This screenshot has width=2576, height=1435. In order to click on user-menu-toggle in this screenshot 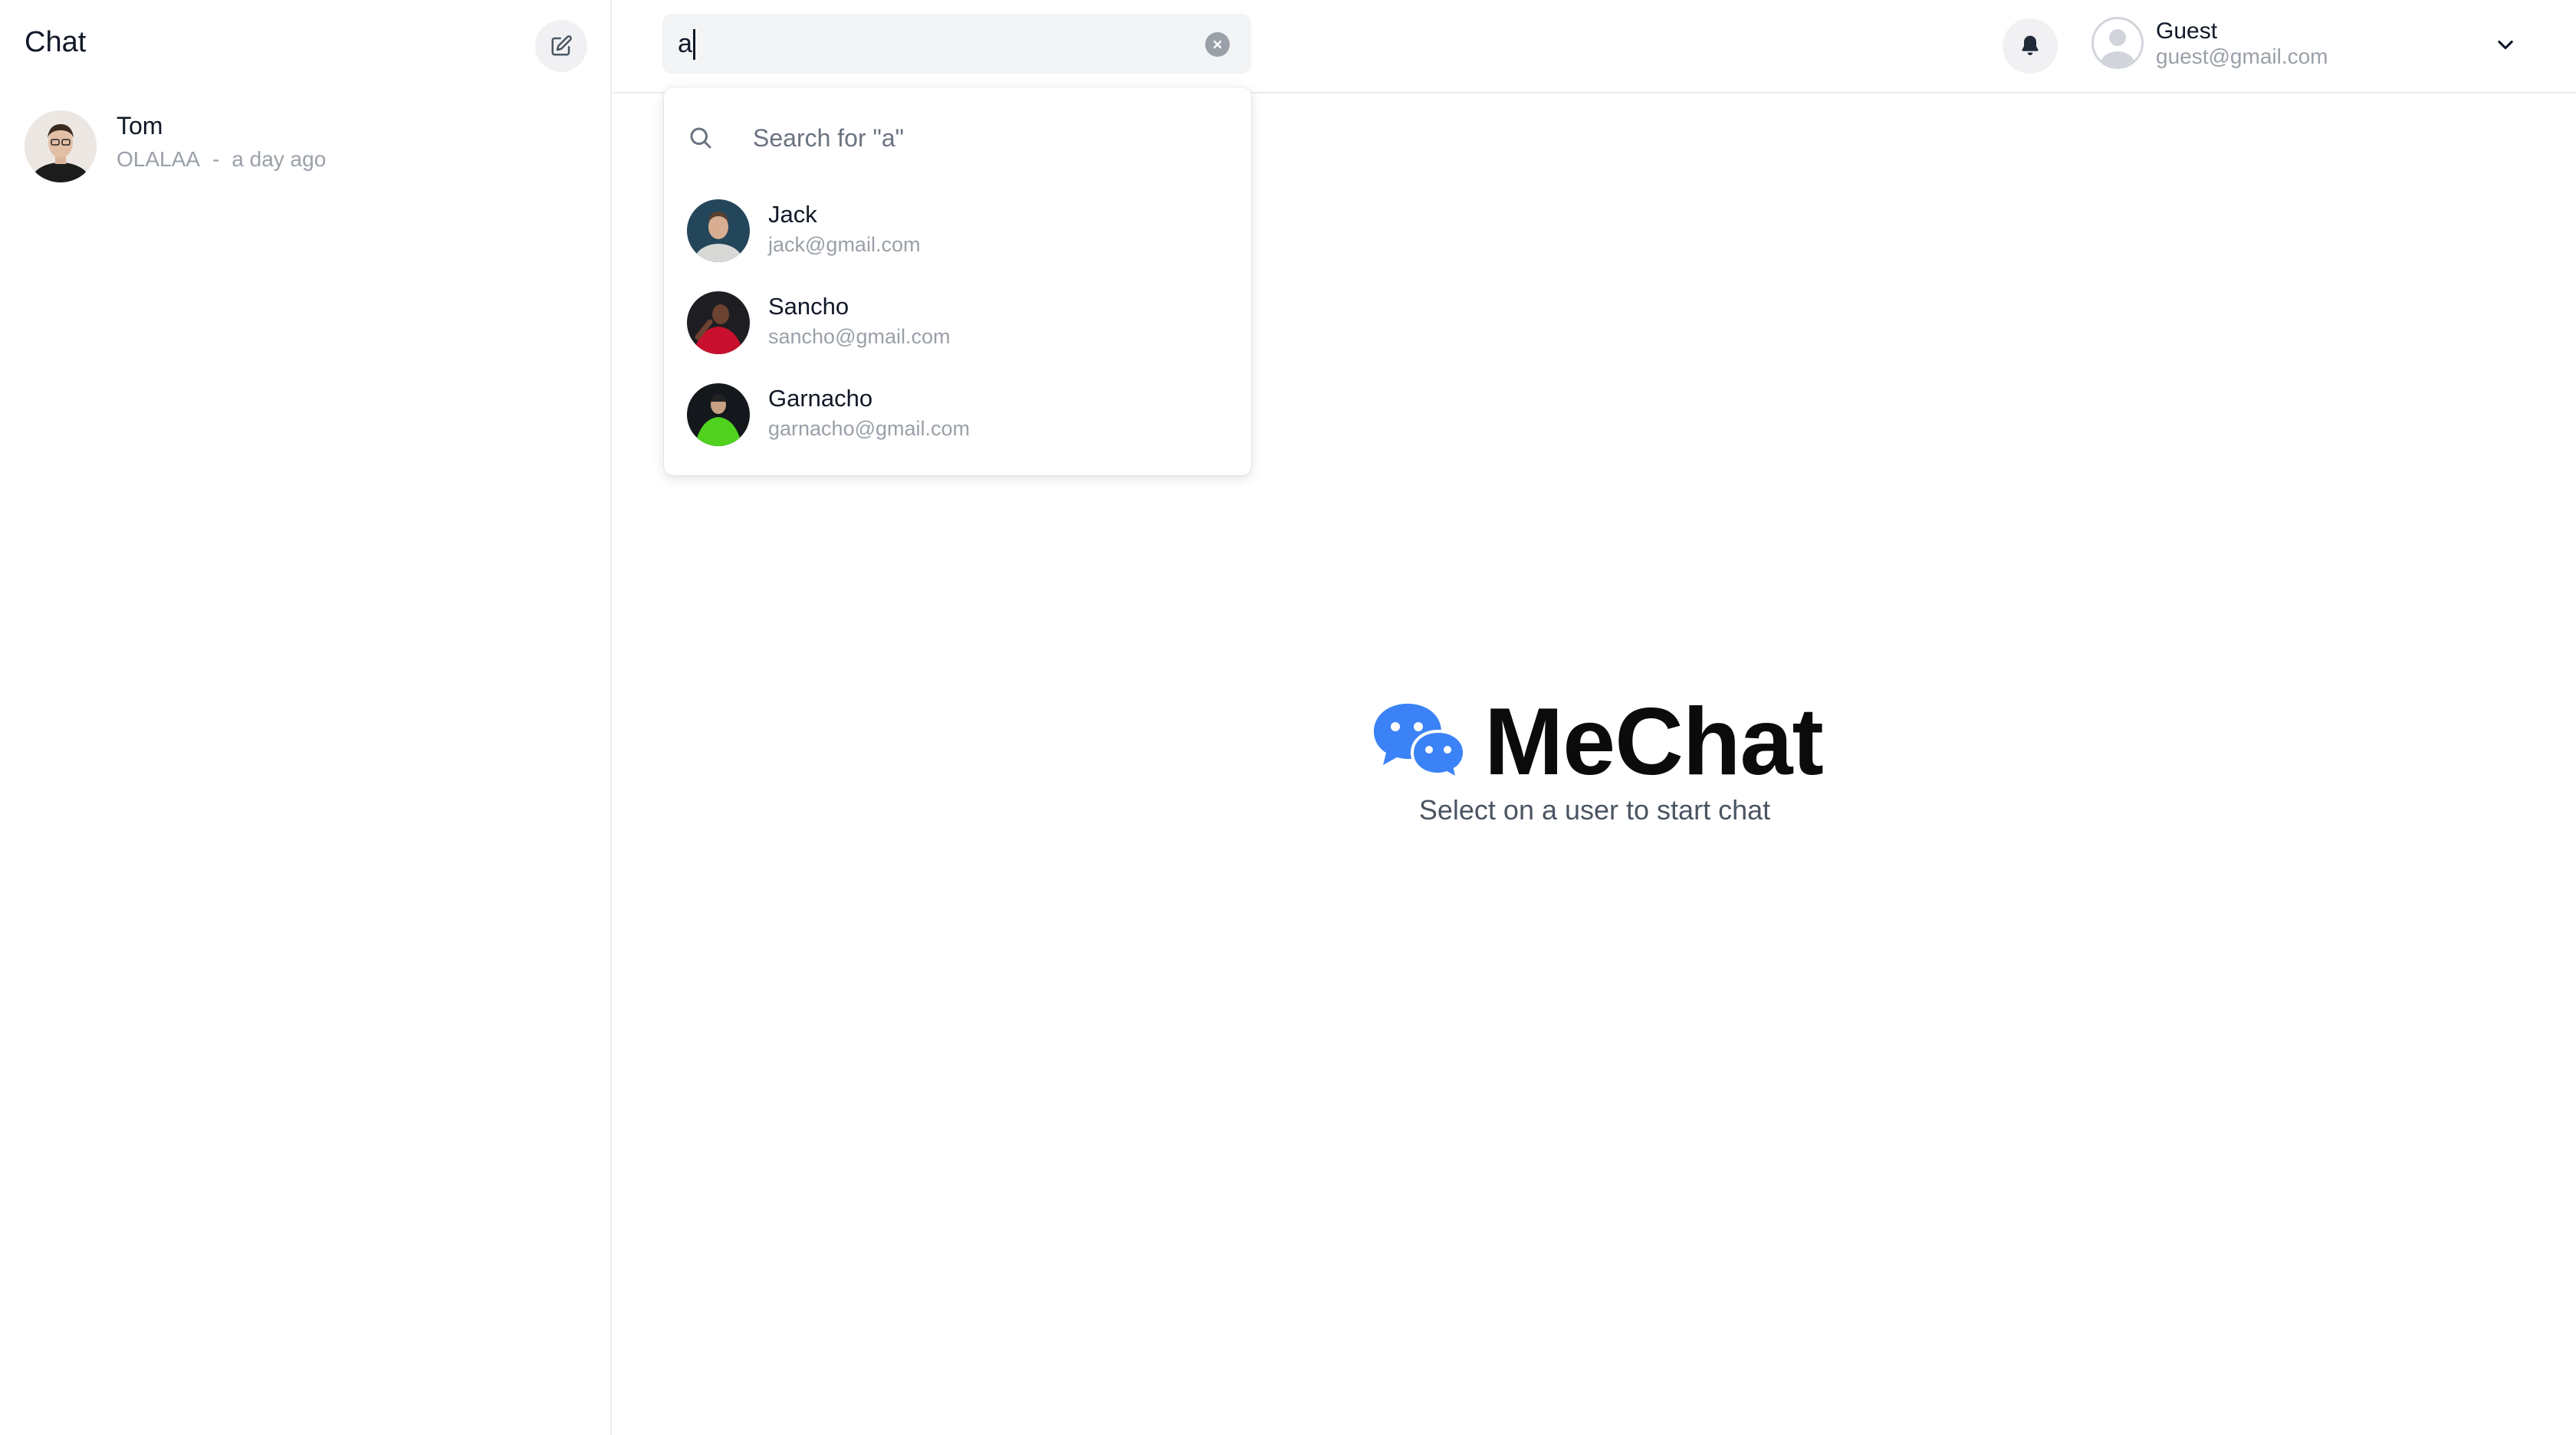, I will do `click(2505, 44)`.